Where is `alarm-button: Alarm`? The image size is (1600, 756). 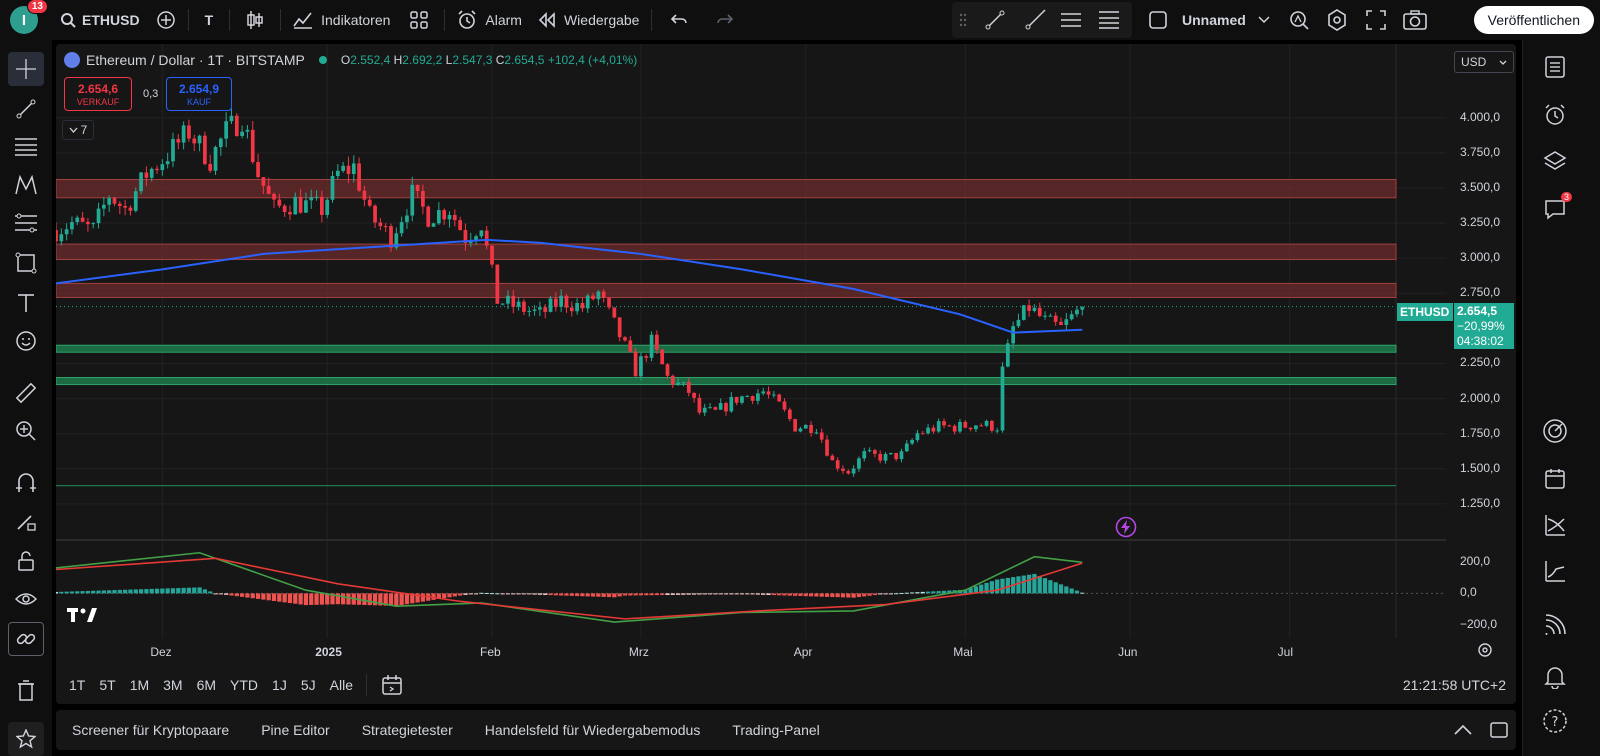
alarm-button: Alarm is located at coordinates (489, 20).